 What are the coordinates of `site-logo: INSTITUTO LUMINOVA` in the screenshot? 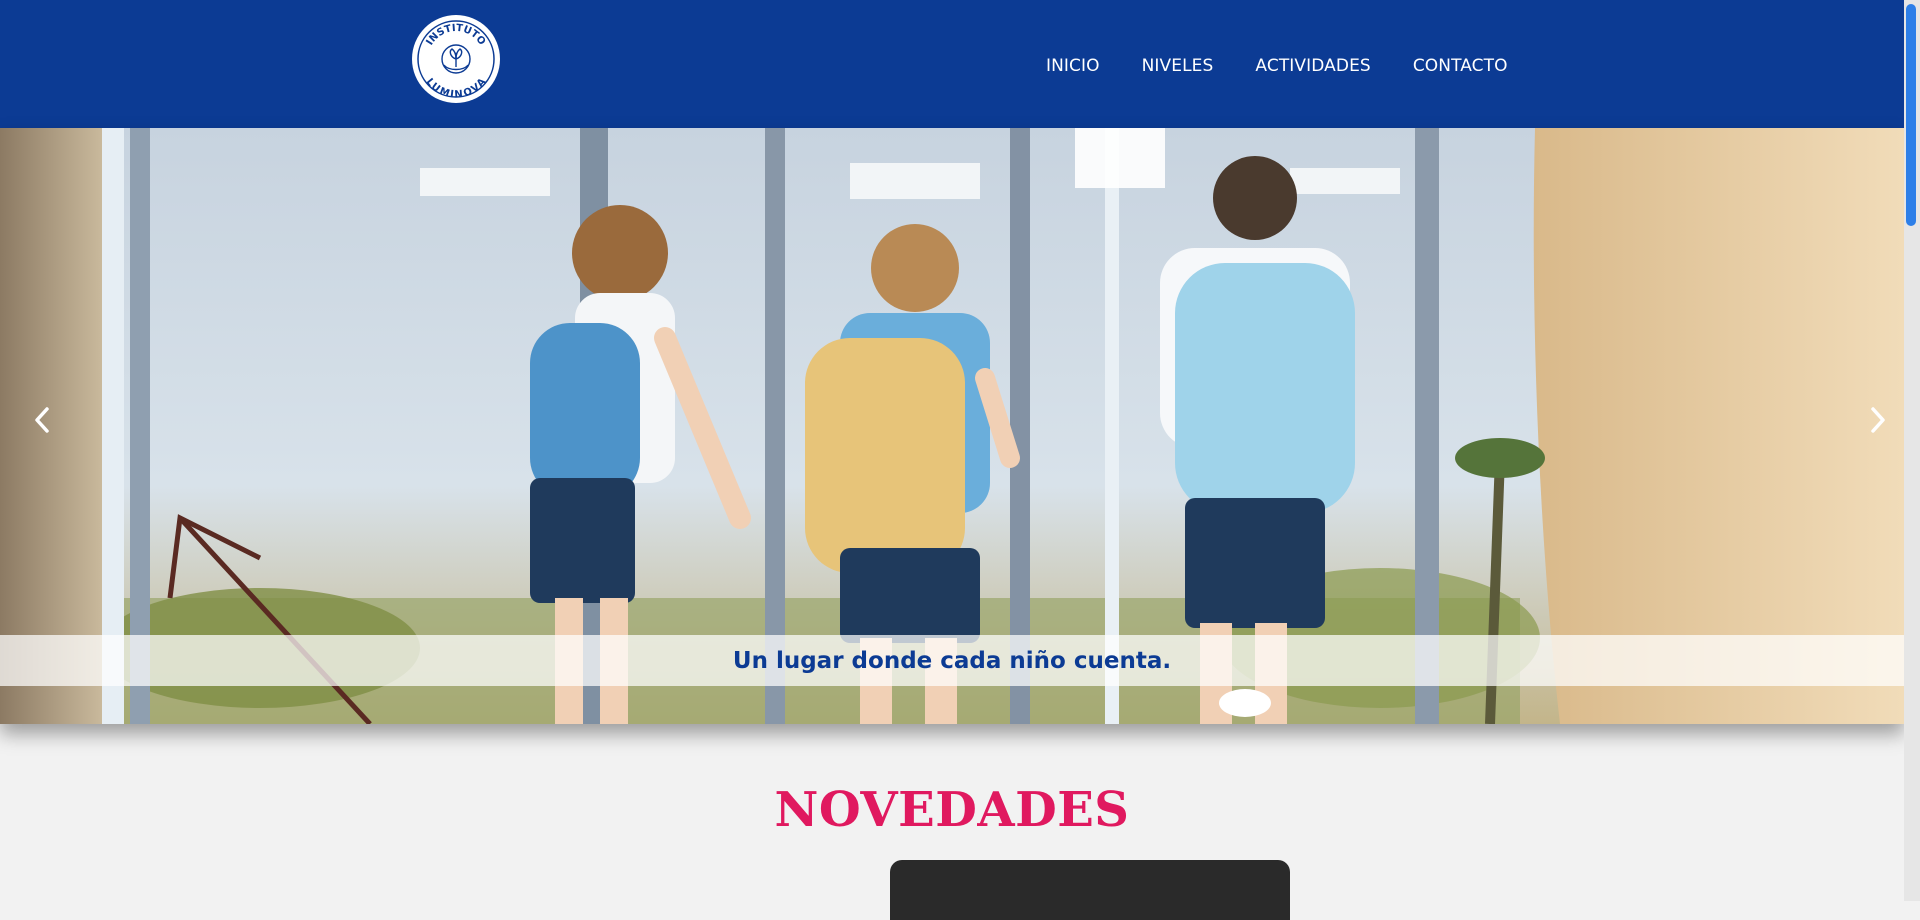 It's located at (456, 59).